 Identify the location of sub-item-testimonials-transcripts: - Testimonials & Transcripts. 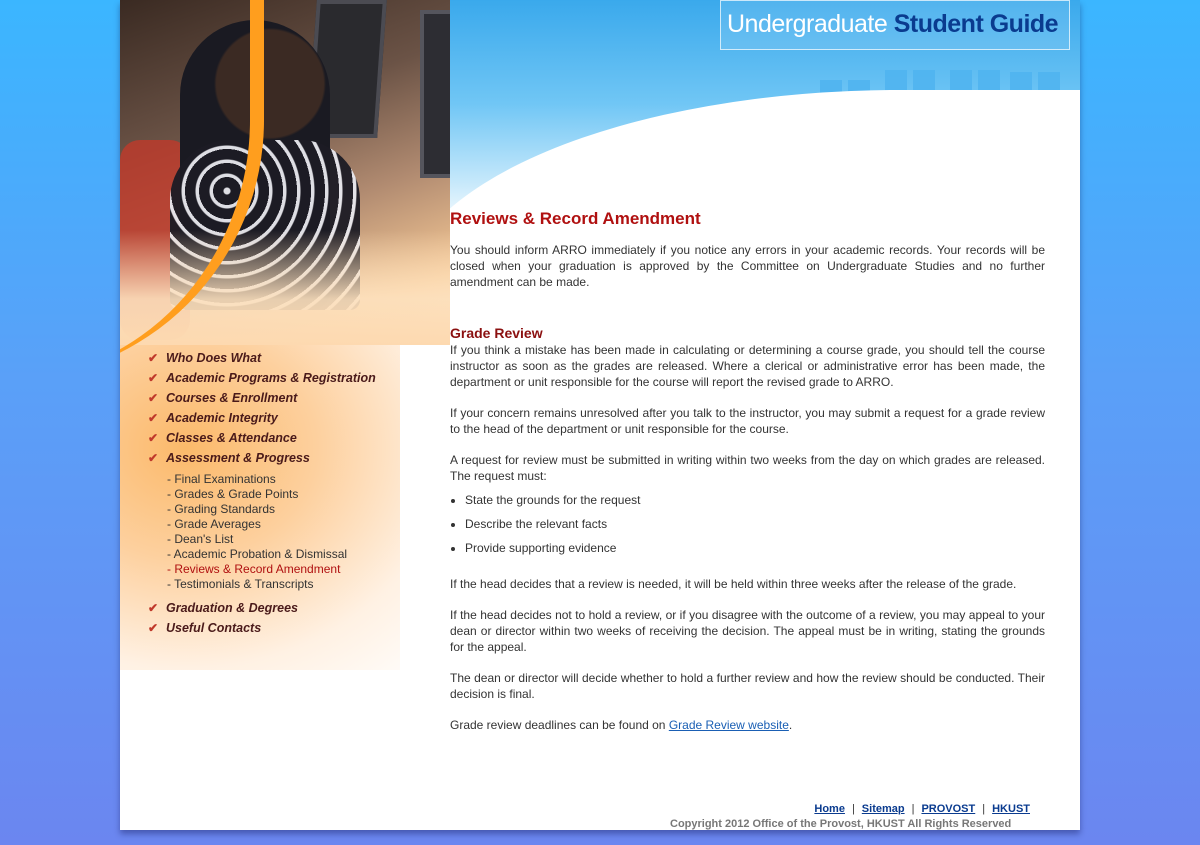
(297, 584).